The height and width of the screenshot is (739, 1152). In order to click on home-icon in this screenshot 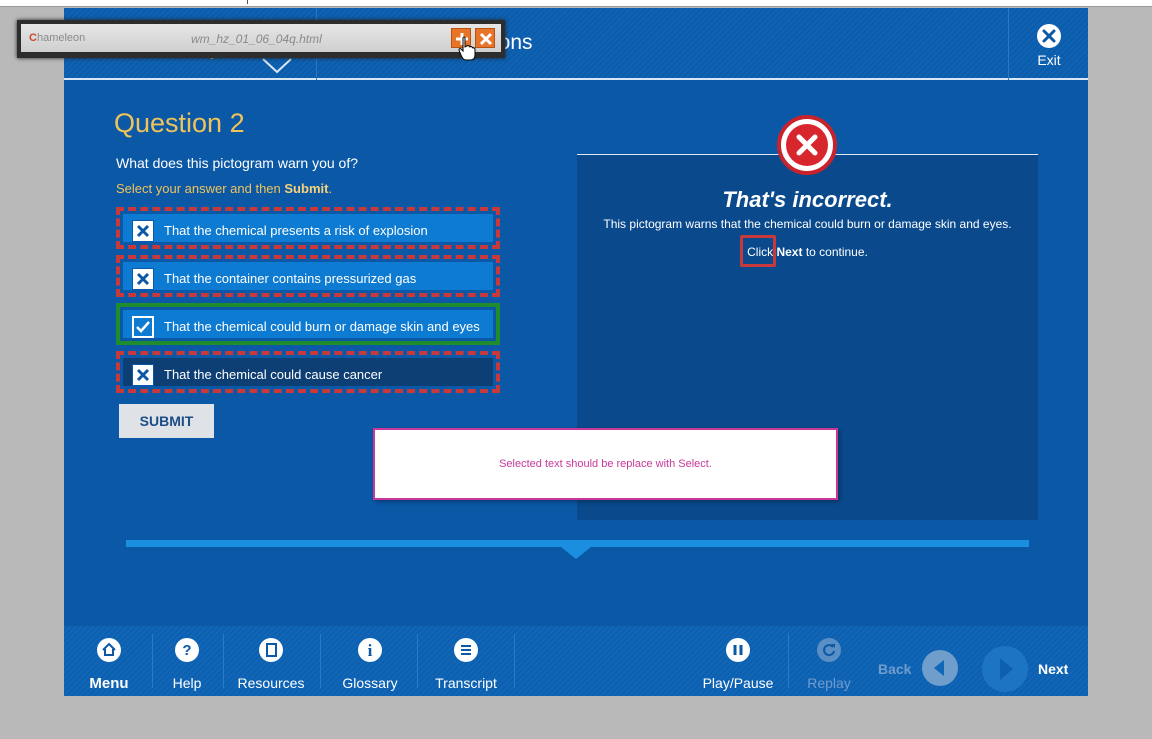, I will do `click(109, 650)`.